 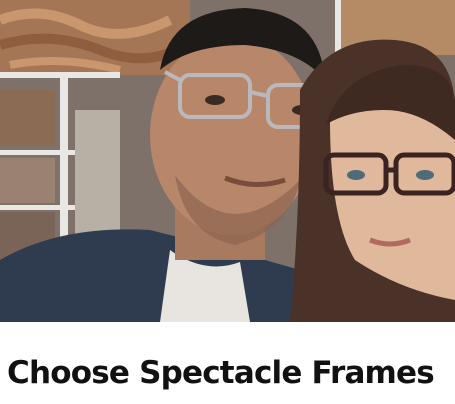 I want to click on page-title: Choose Spectacle Frames, so click(x=221, y=373).